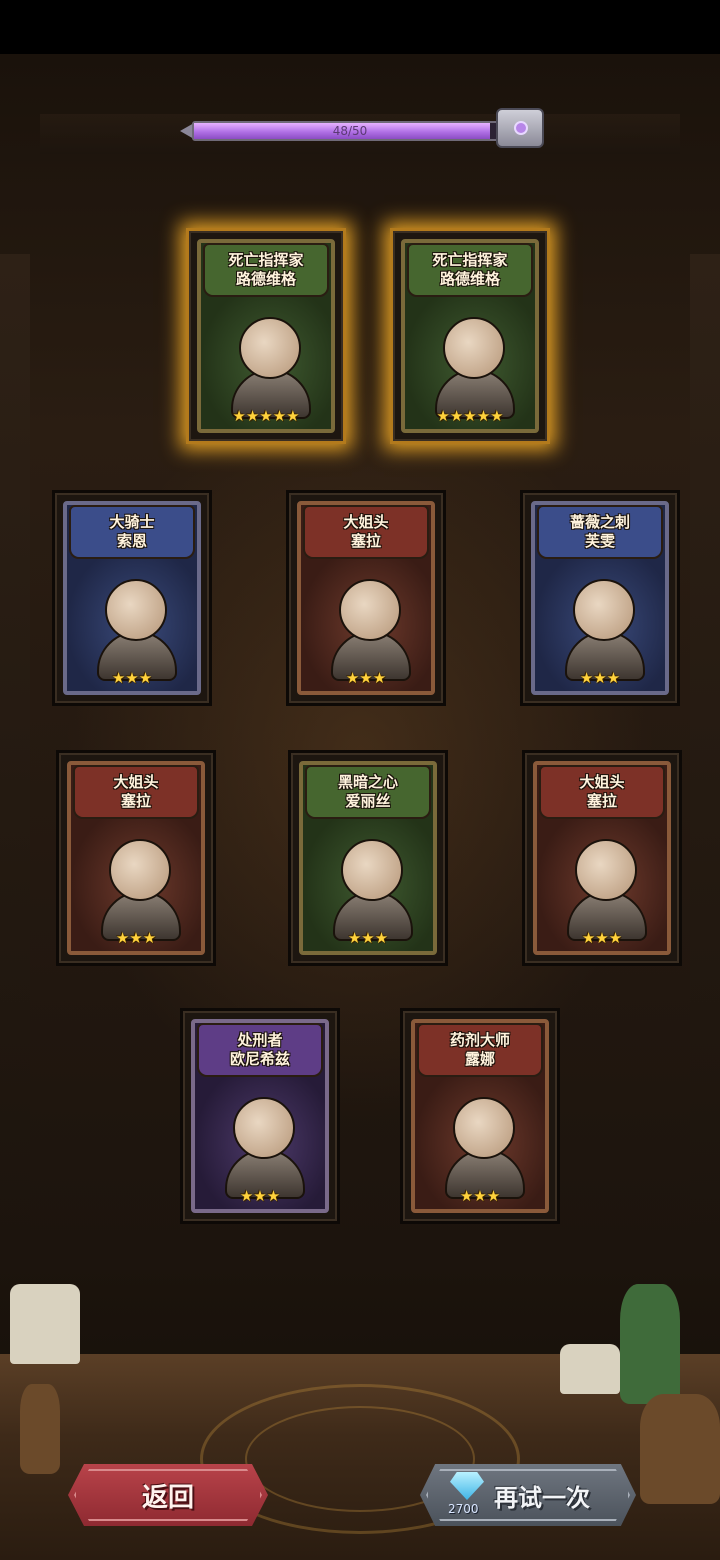 This screenshot has height=1560, width=720. I want to click on progress-track: 48/50, so click(348, 131).